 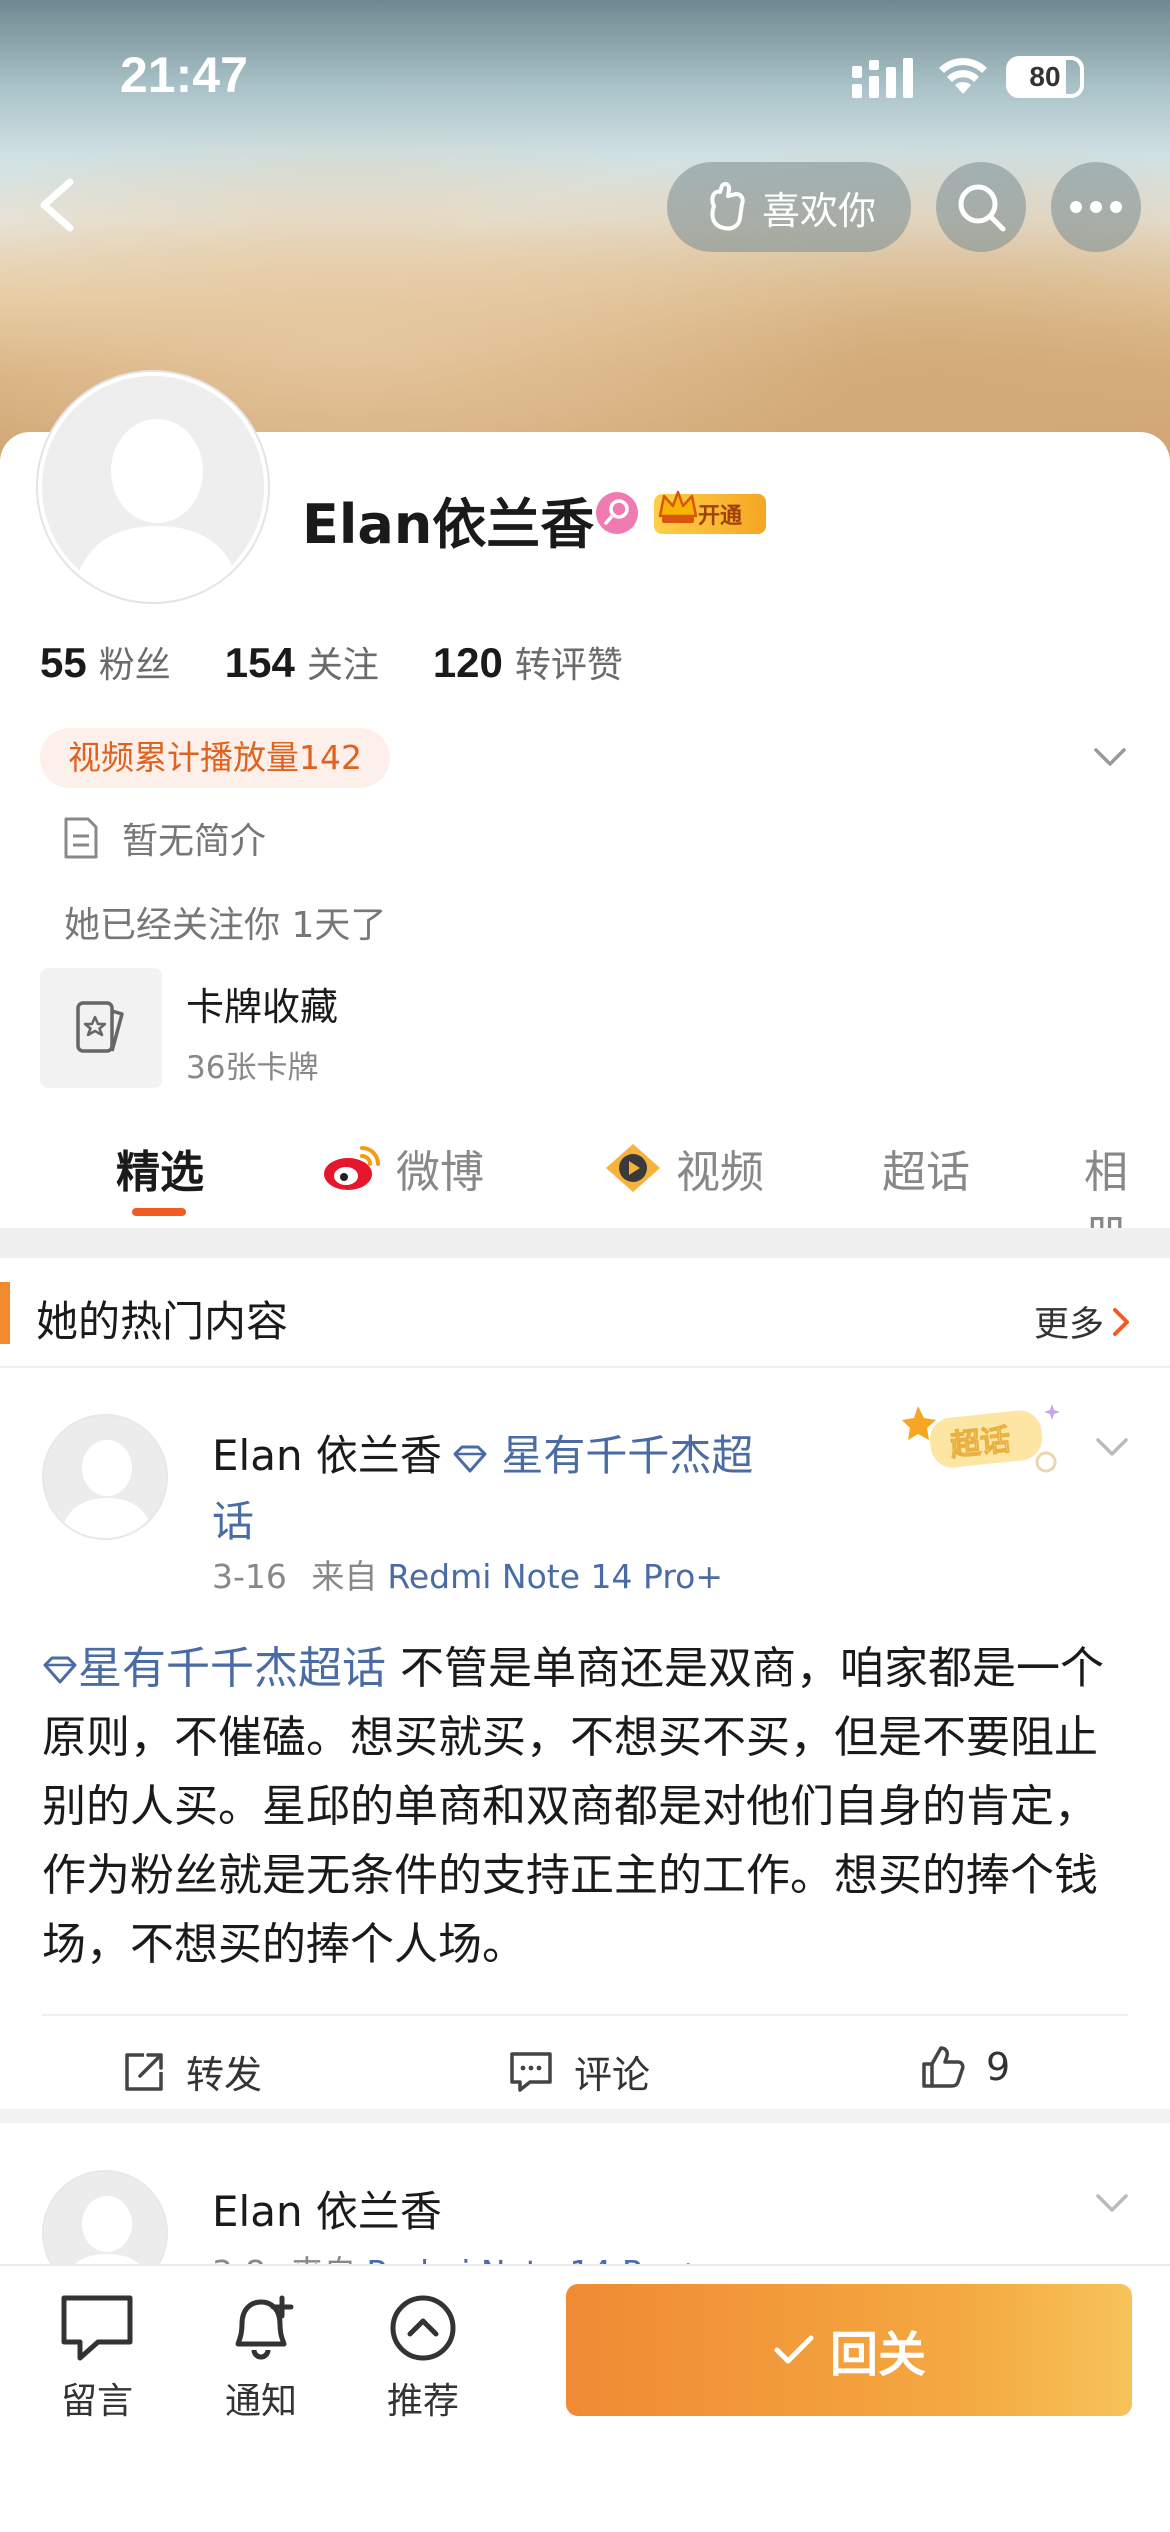 I want to click on post-topic-line2: 话, so click(x=233, y=1518).